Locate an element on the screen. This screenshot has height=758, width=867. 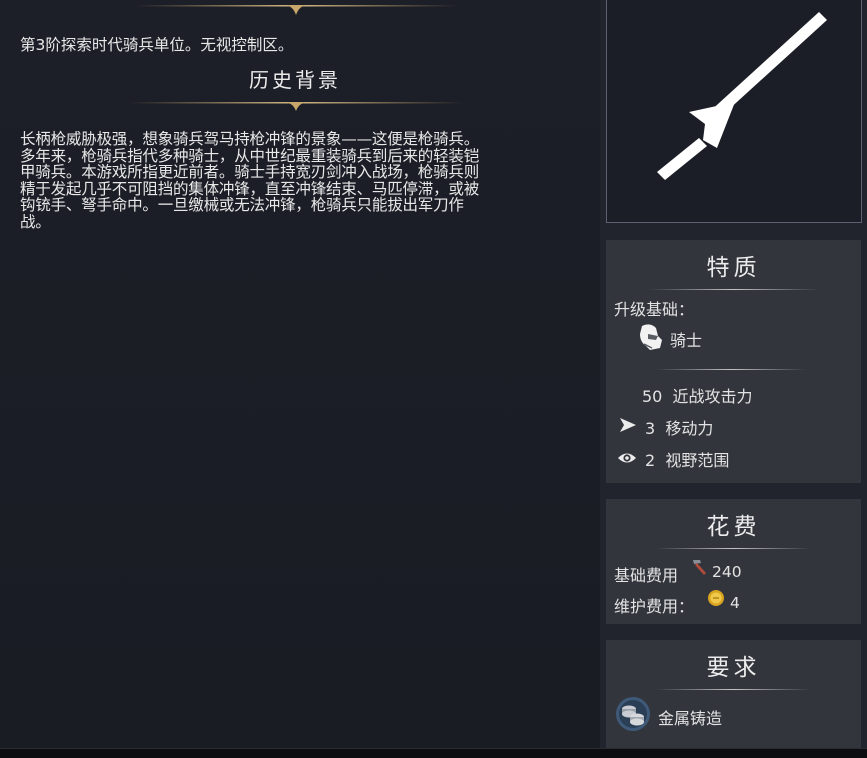
movement-value: 3 is located at coordinates (650, 428).